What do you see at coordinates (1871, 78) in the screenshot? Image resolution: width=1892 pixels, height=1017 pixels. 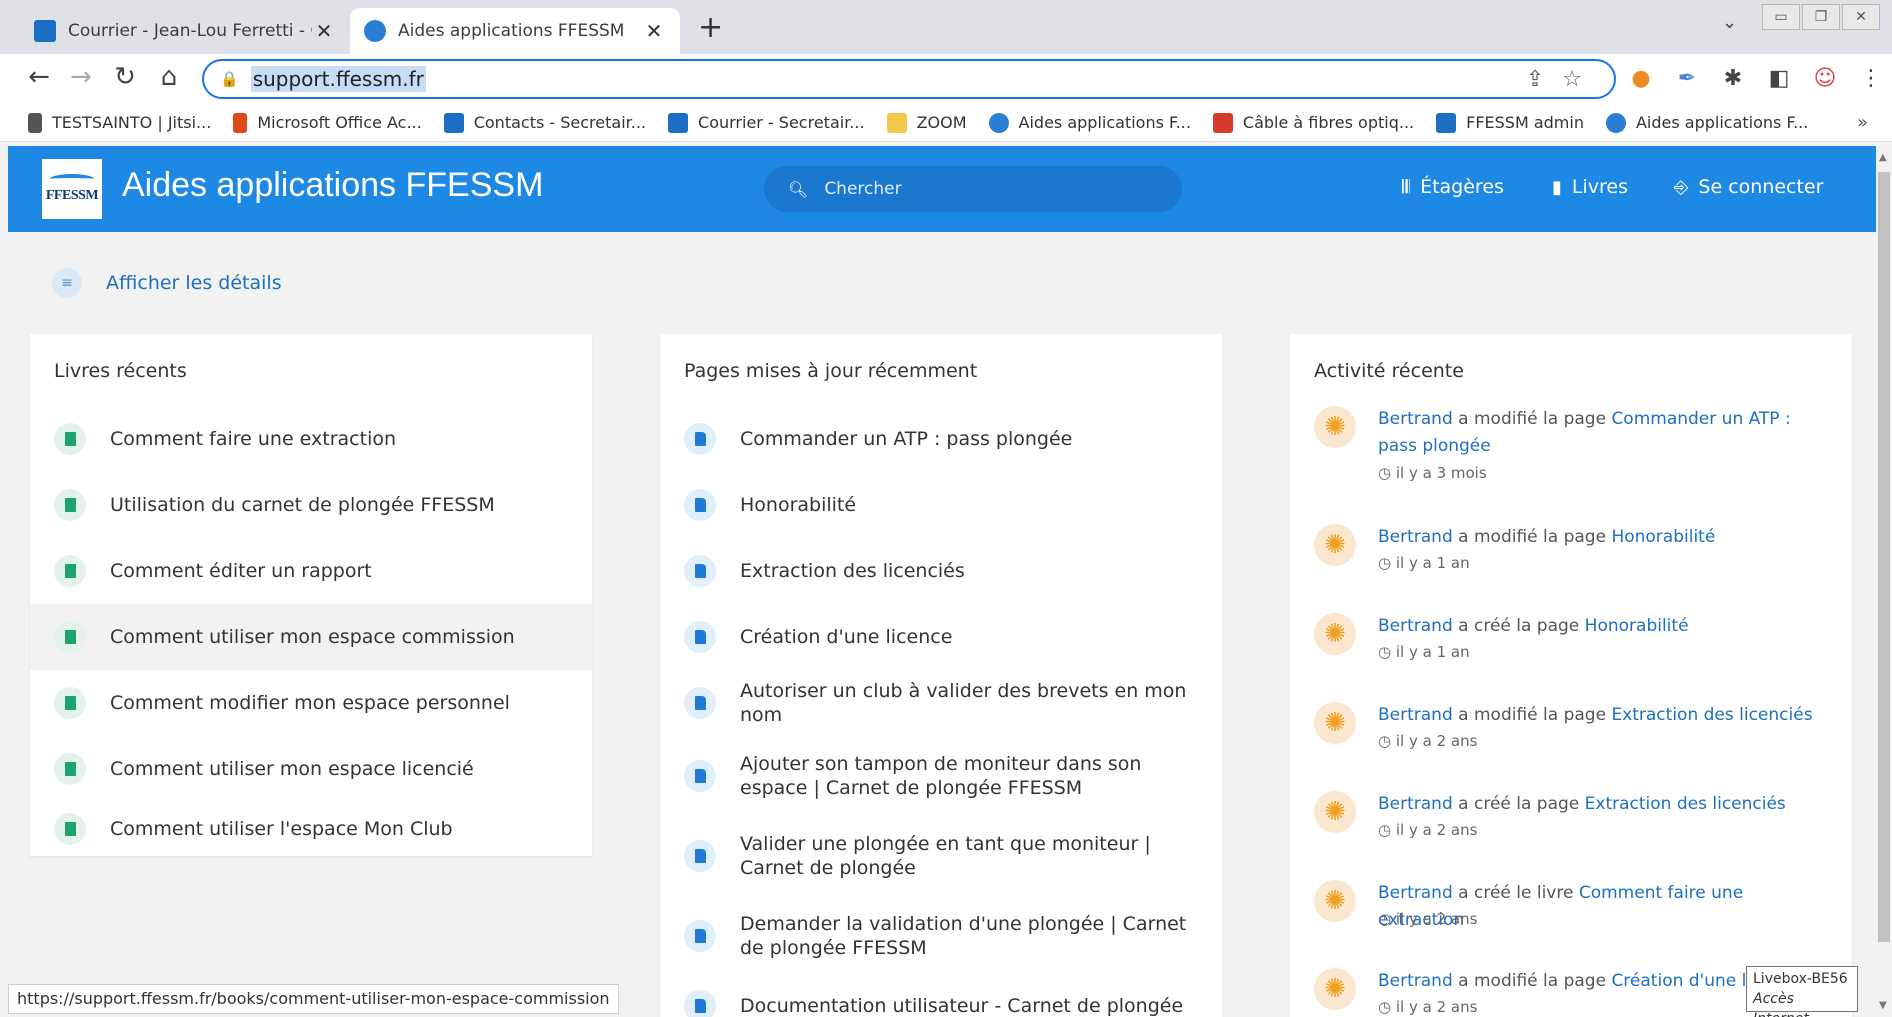 I see `menu-kebab-icon: ⋮` at bounding box center [1871, 78].